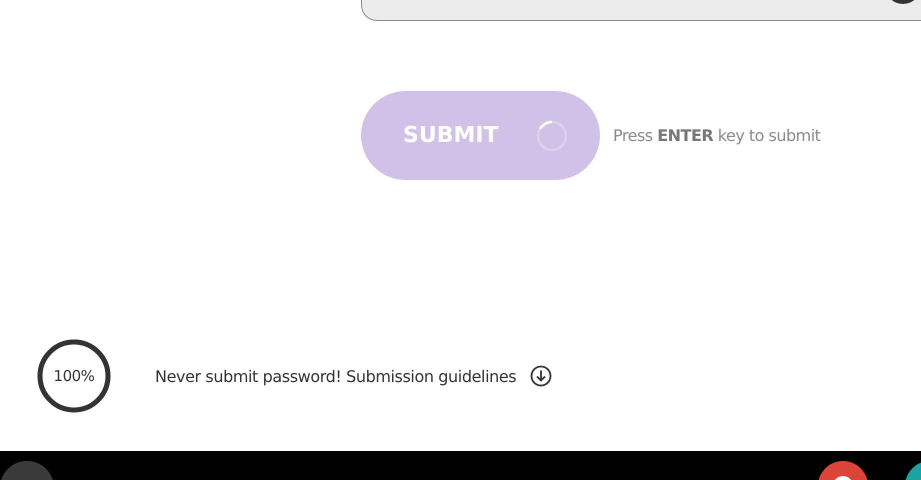 The image size is (921, 480). Describe the element at coordinates (74, 376) in the screenshot. I see `progress-label: 100%` at that location.